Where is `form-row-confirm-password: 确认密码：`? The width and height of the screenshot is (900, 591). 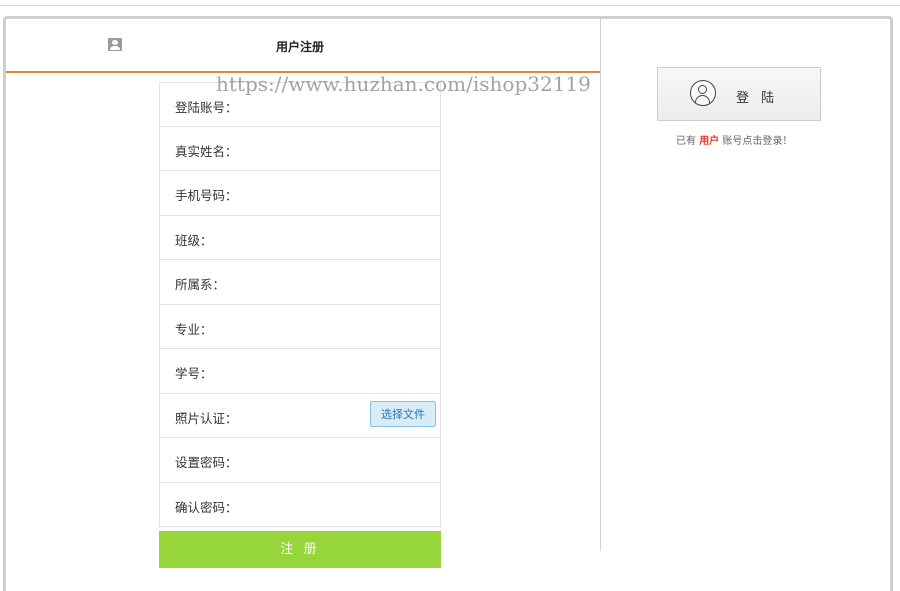
form-row-confirm-password: 确认密码： is located at coordinates (300, 504).